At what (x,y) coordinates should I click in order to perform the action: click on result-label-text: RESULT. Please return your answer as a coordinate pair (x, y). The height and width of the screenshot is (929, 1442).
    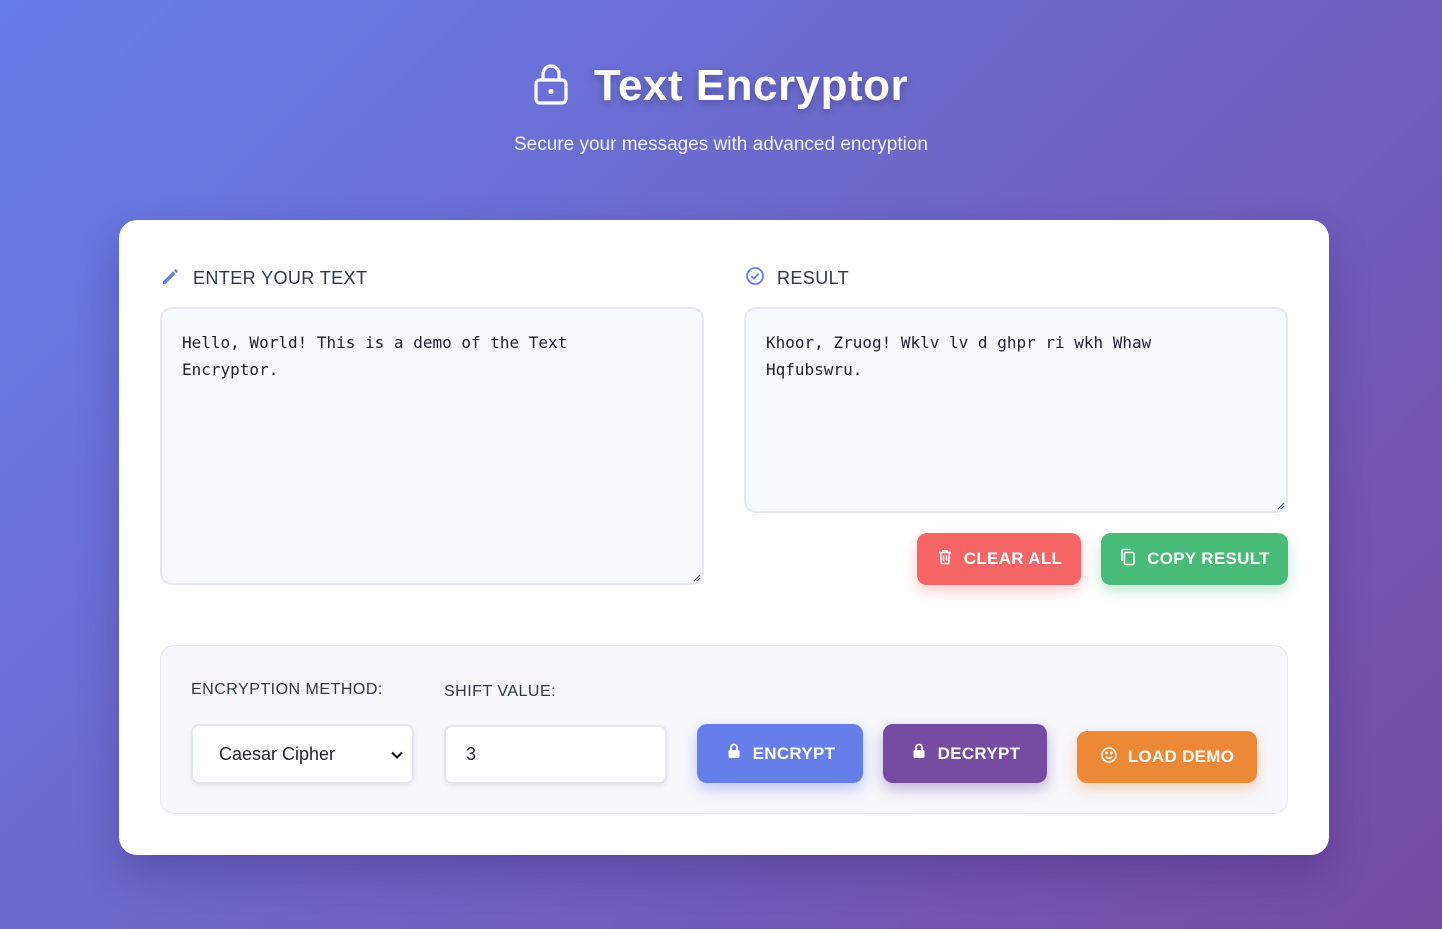
    Looking at the image, I should click on (813, 278).